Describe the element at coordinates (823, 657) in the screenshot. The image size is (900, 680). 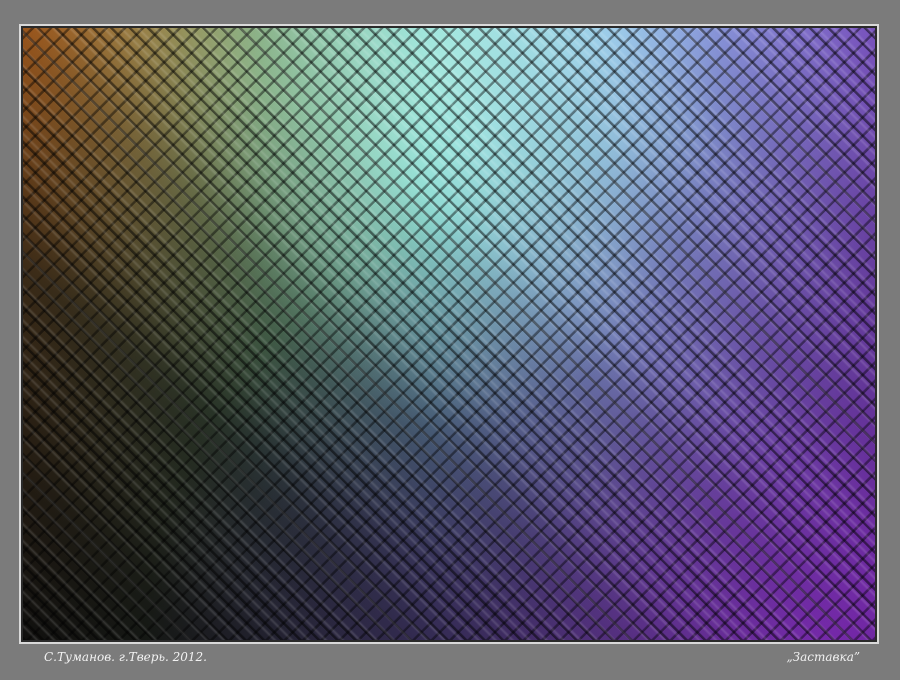
I see `title-caption: „Заставка”` at that location.